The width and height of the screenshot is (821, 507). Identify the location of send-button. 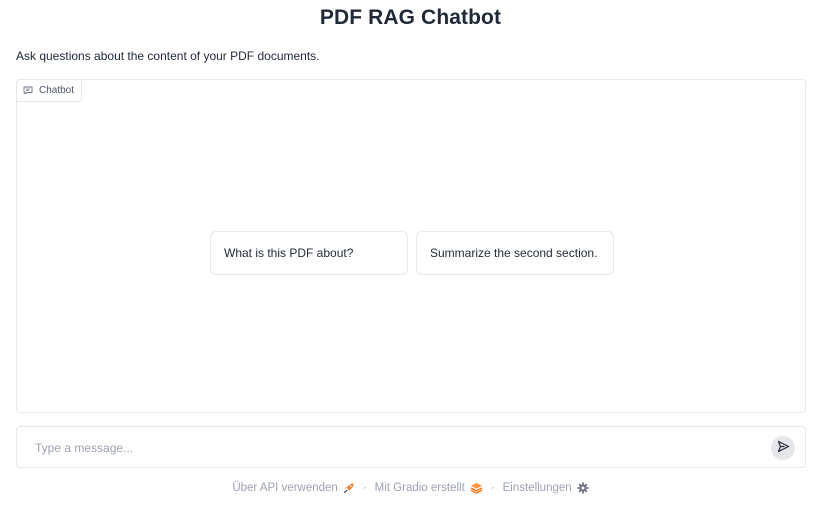
(783, 448).